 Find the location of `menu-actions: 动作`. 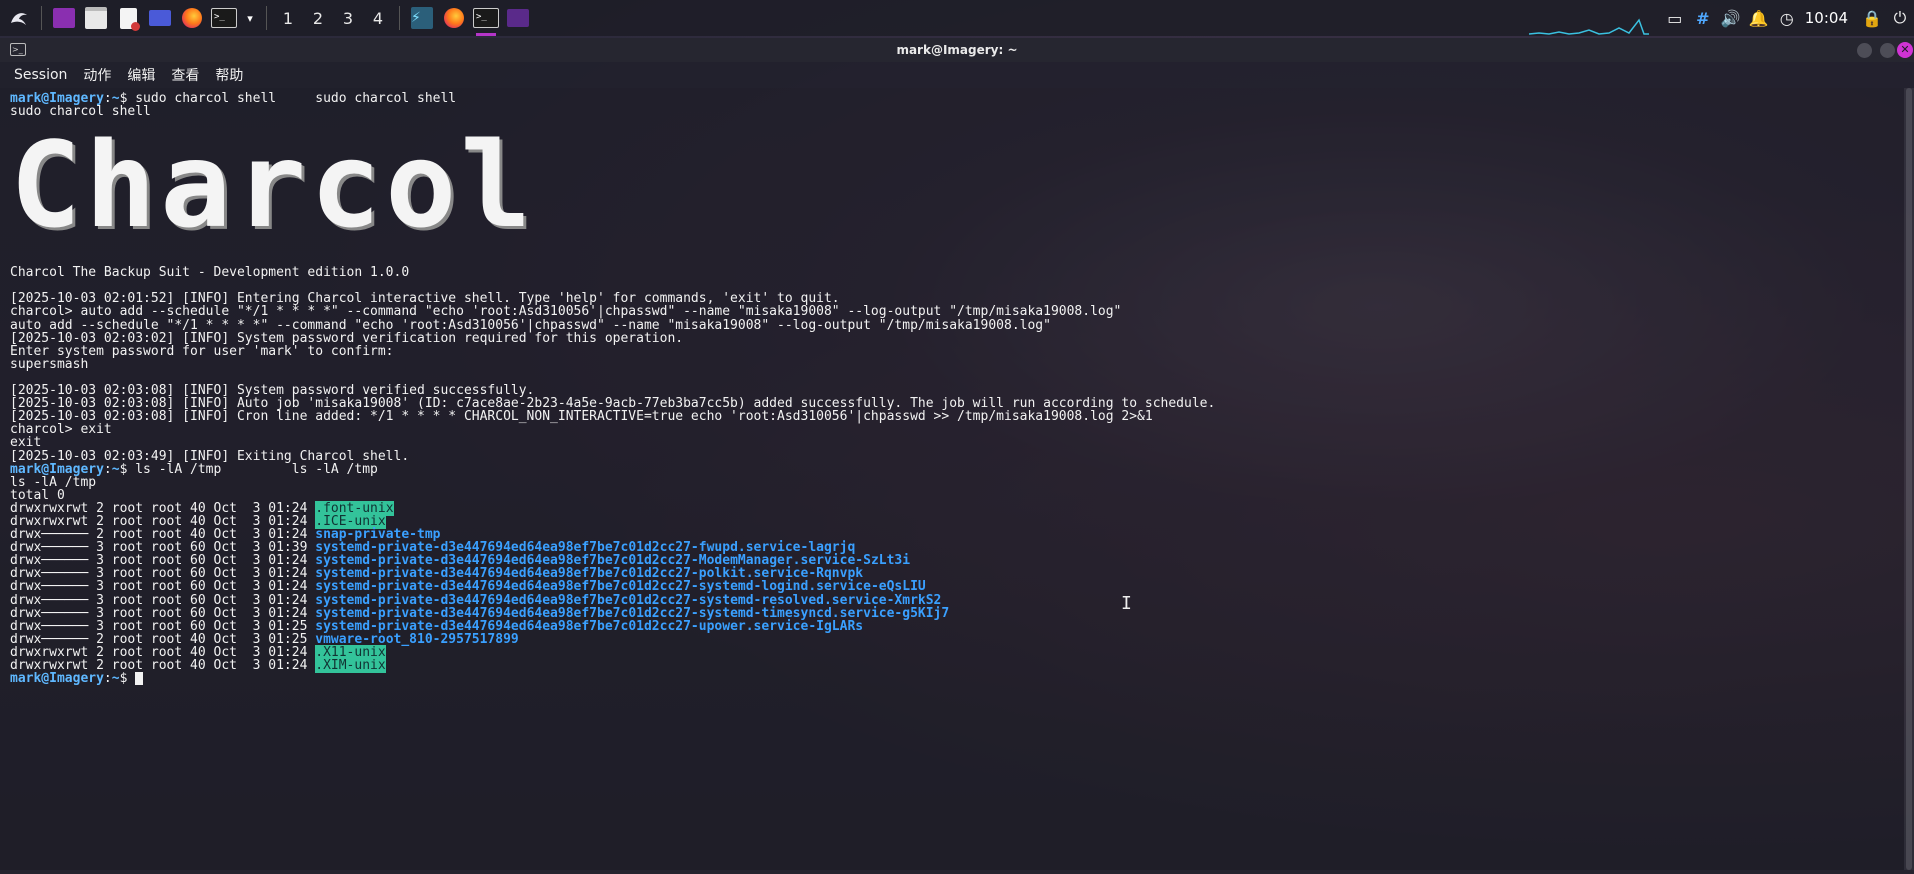

menu-actions: 动作 is located at coordinates (97, 75).